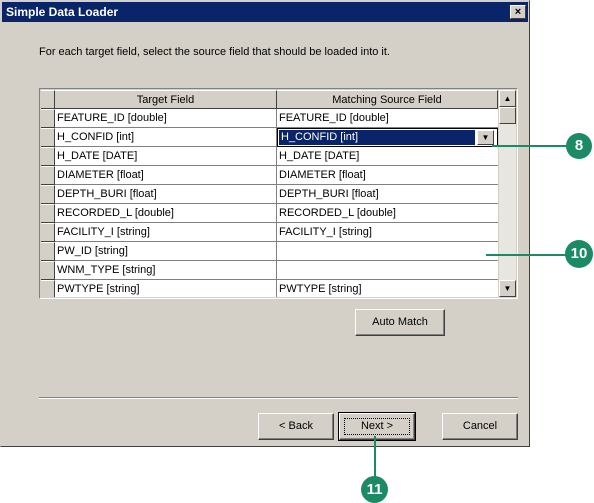  I want to click on target-field-cell: DEPTH_BURI [float], so click(166, 194).